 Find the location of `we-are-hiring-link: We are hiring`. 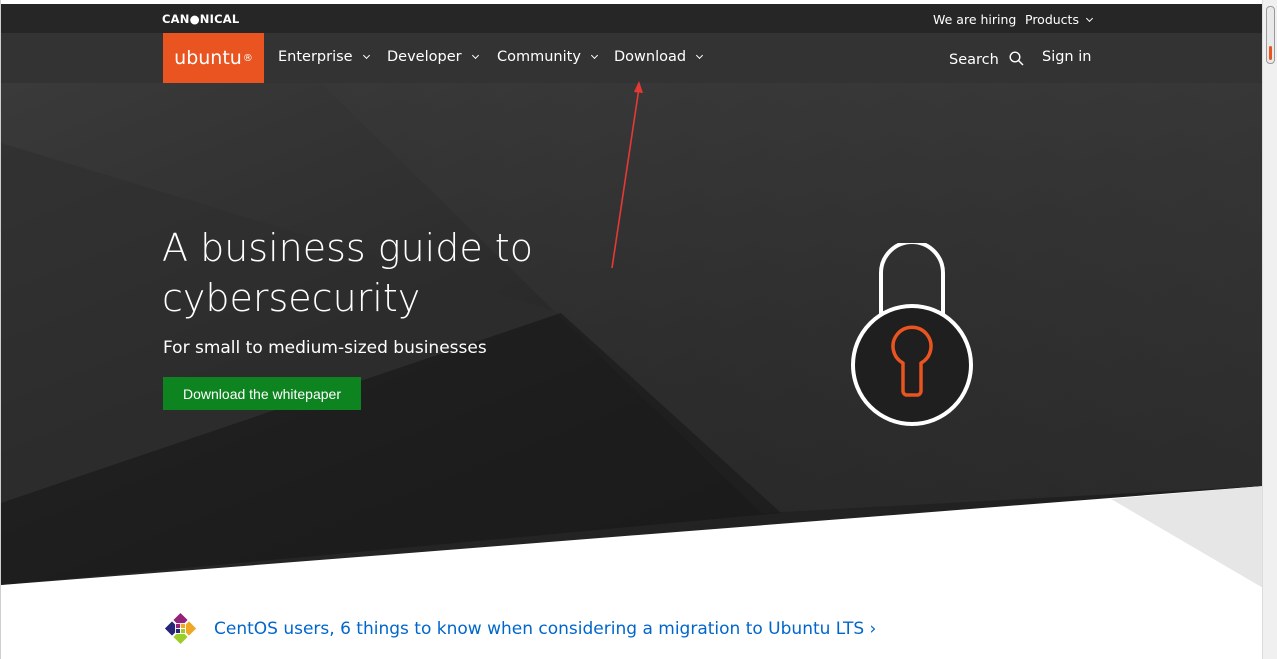

we-are-hiring-link: We are hiring is located at coordinates (974, 19).